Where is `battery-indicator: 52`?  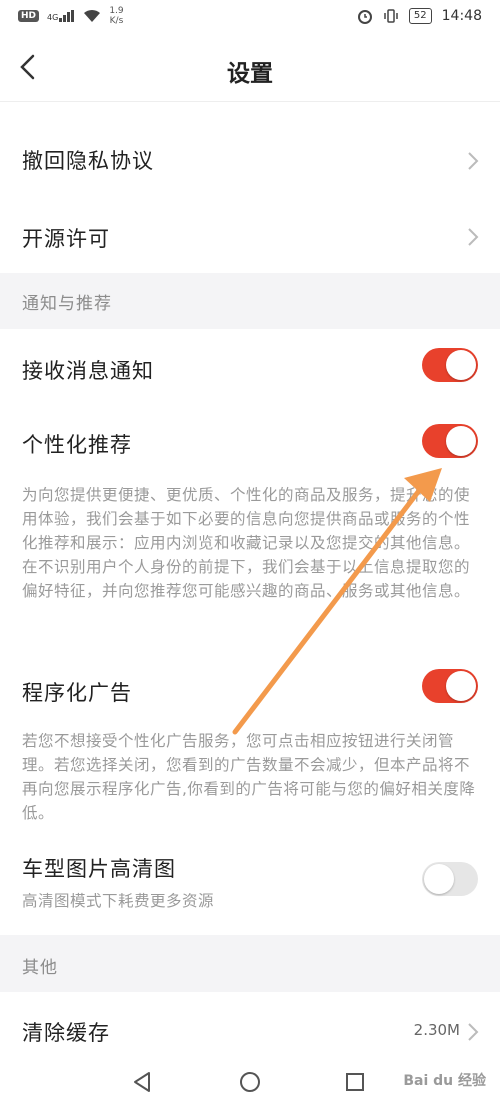
battery-indicator: 52 is located at coordinates (420, 16).